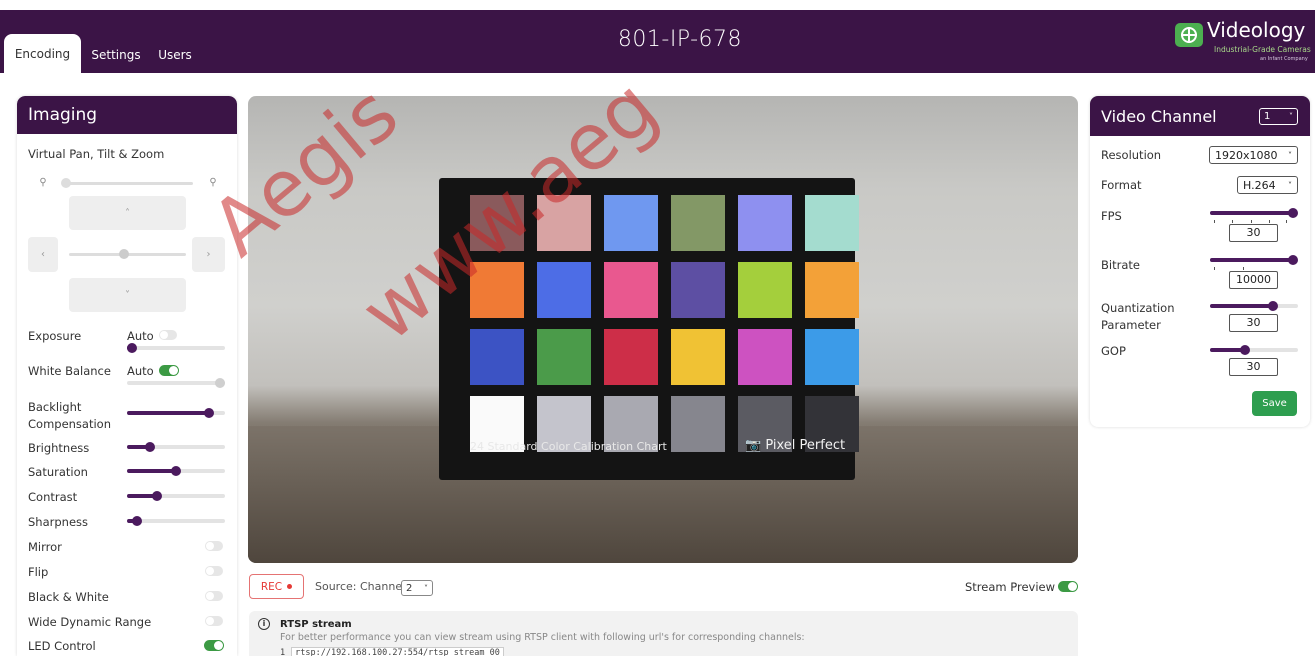 Image resolution: width=1315 pixels, height=656 pixels. Describe the element at coordinates (176, 496) in the screenshot. I see `contrast-slider` at that location.